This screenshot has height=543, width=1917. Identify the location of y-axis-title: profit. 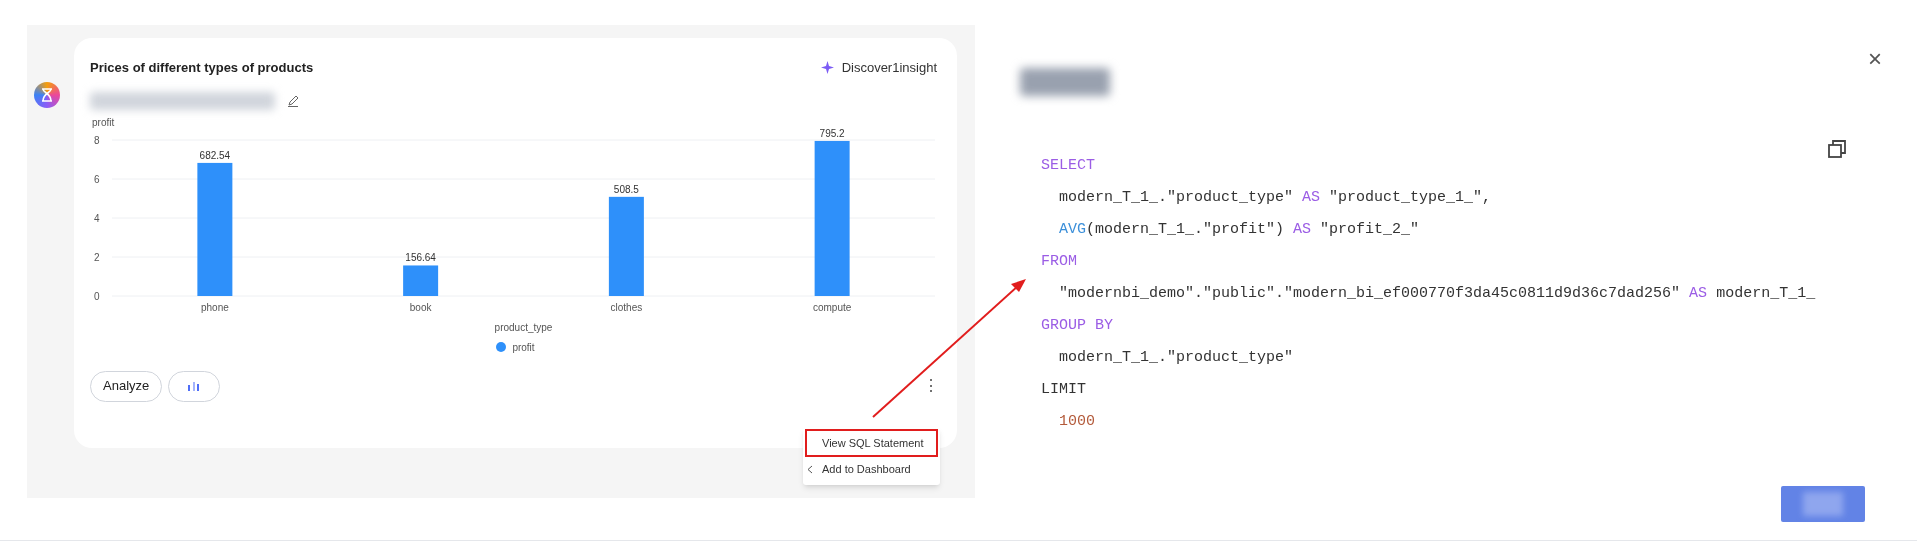
(103, 122).